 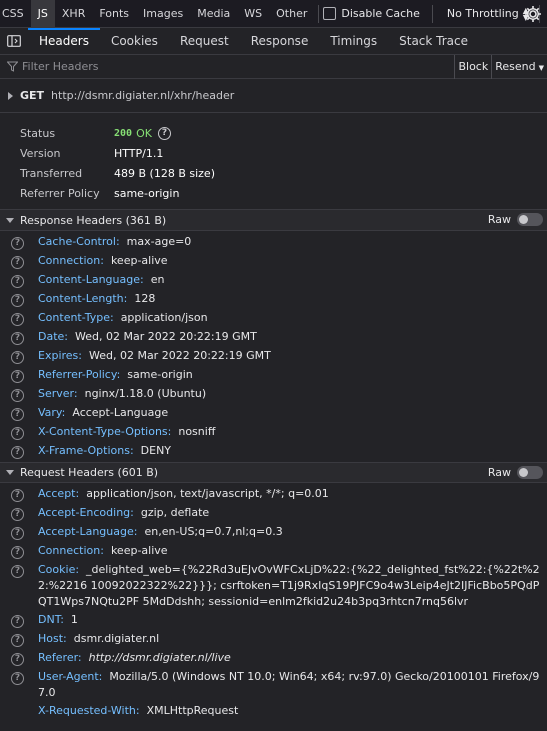 I want to click on header-row: ? Cache-Control: max-age=0, so click(x=273, y=241).